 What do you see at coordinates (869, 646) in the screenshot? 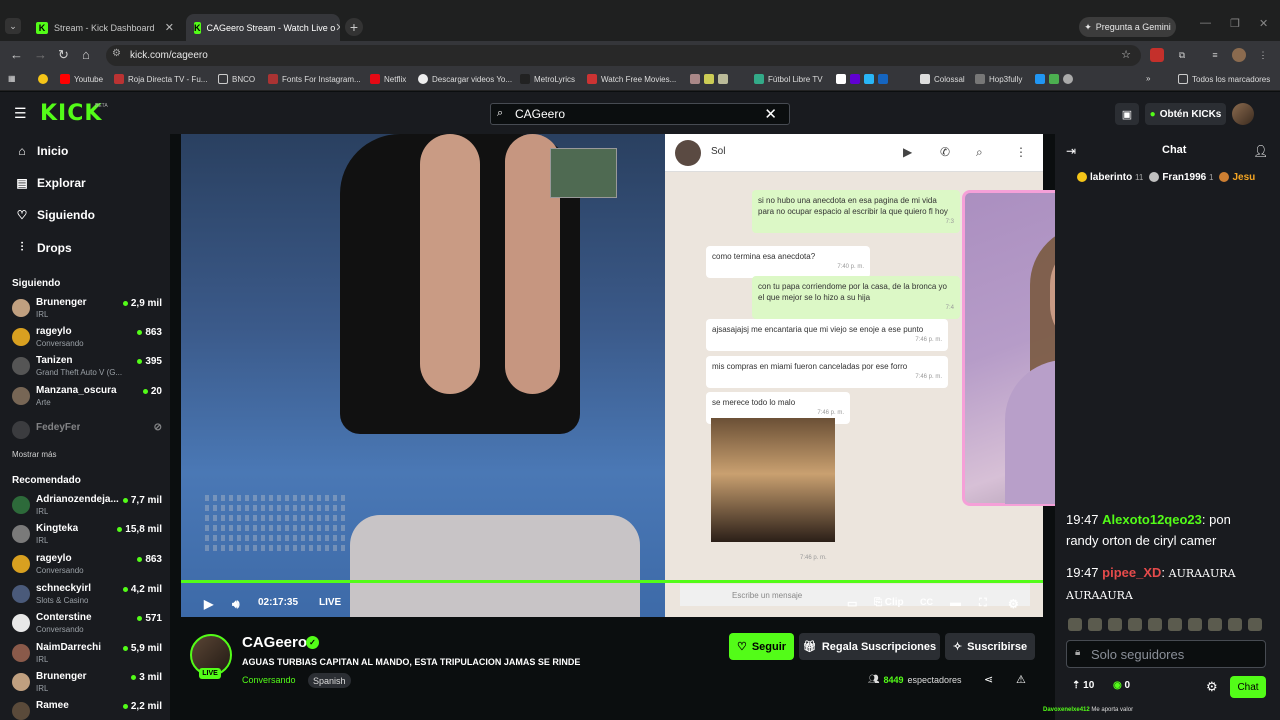
I see `gift-subs-button: 🎁︎ Regala Suscripciones` at bounding box center [869, 646].